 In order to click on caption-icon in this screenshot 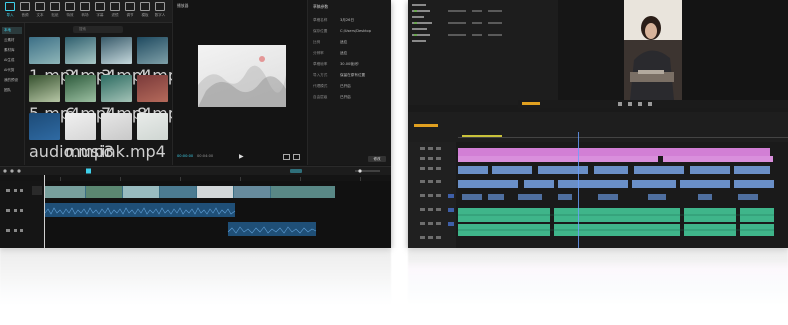, I will do `click(100, 6)`.